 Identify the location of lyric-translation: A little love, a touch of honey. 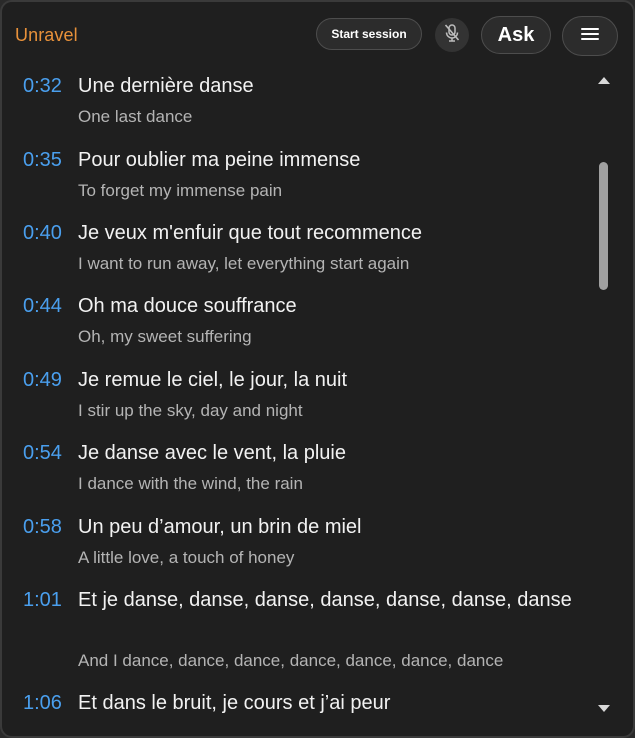
(186, 557).